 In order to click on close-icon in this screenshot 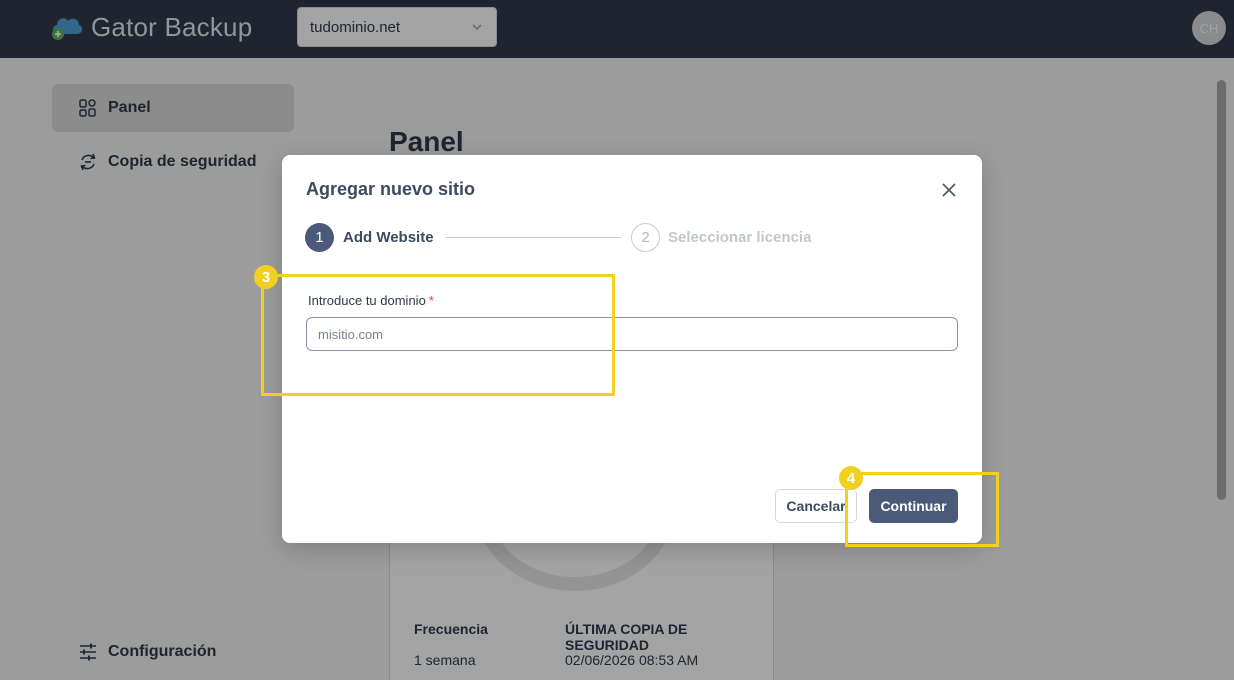, I will do `click(949, 190)`.